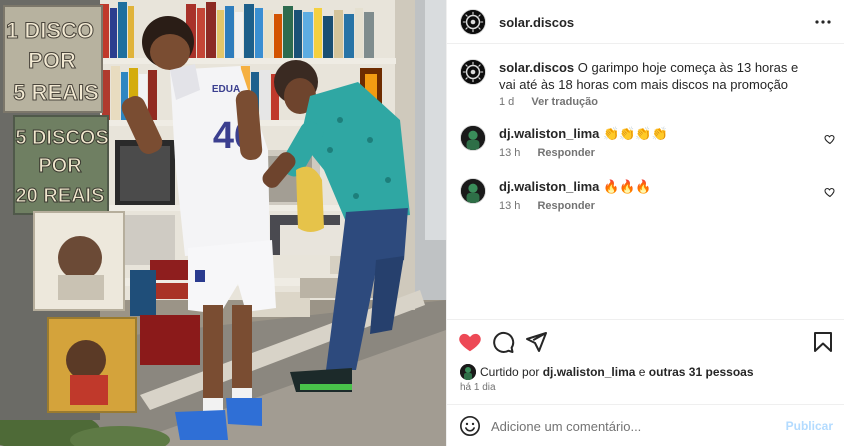  What do you see at coordinates (56, 92) in the screenshot?
I see `sign-top-line-3: 5 REAIS` at bounding box center [56, 92].